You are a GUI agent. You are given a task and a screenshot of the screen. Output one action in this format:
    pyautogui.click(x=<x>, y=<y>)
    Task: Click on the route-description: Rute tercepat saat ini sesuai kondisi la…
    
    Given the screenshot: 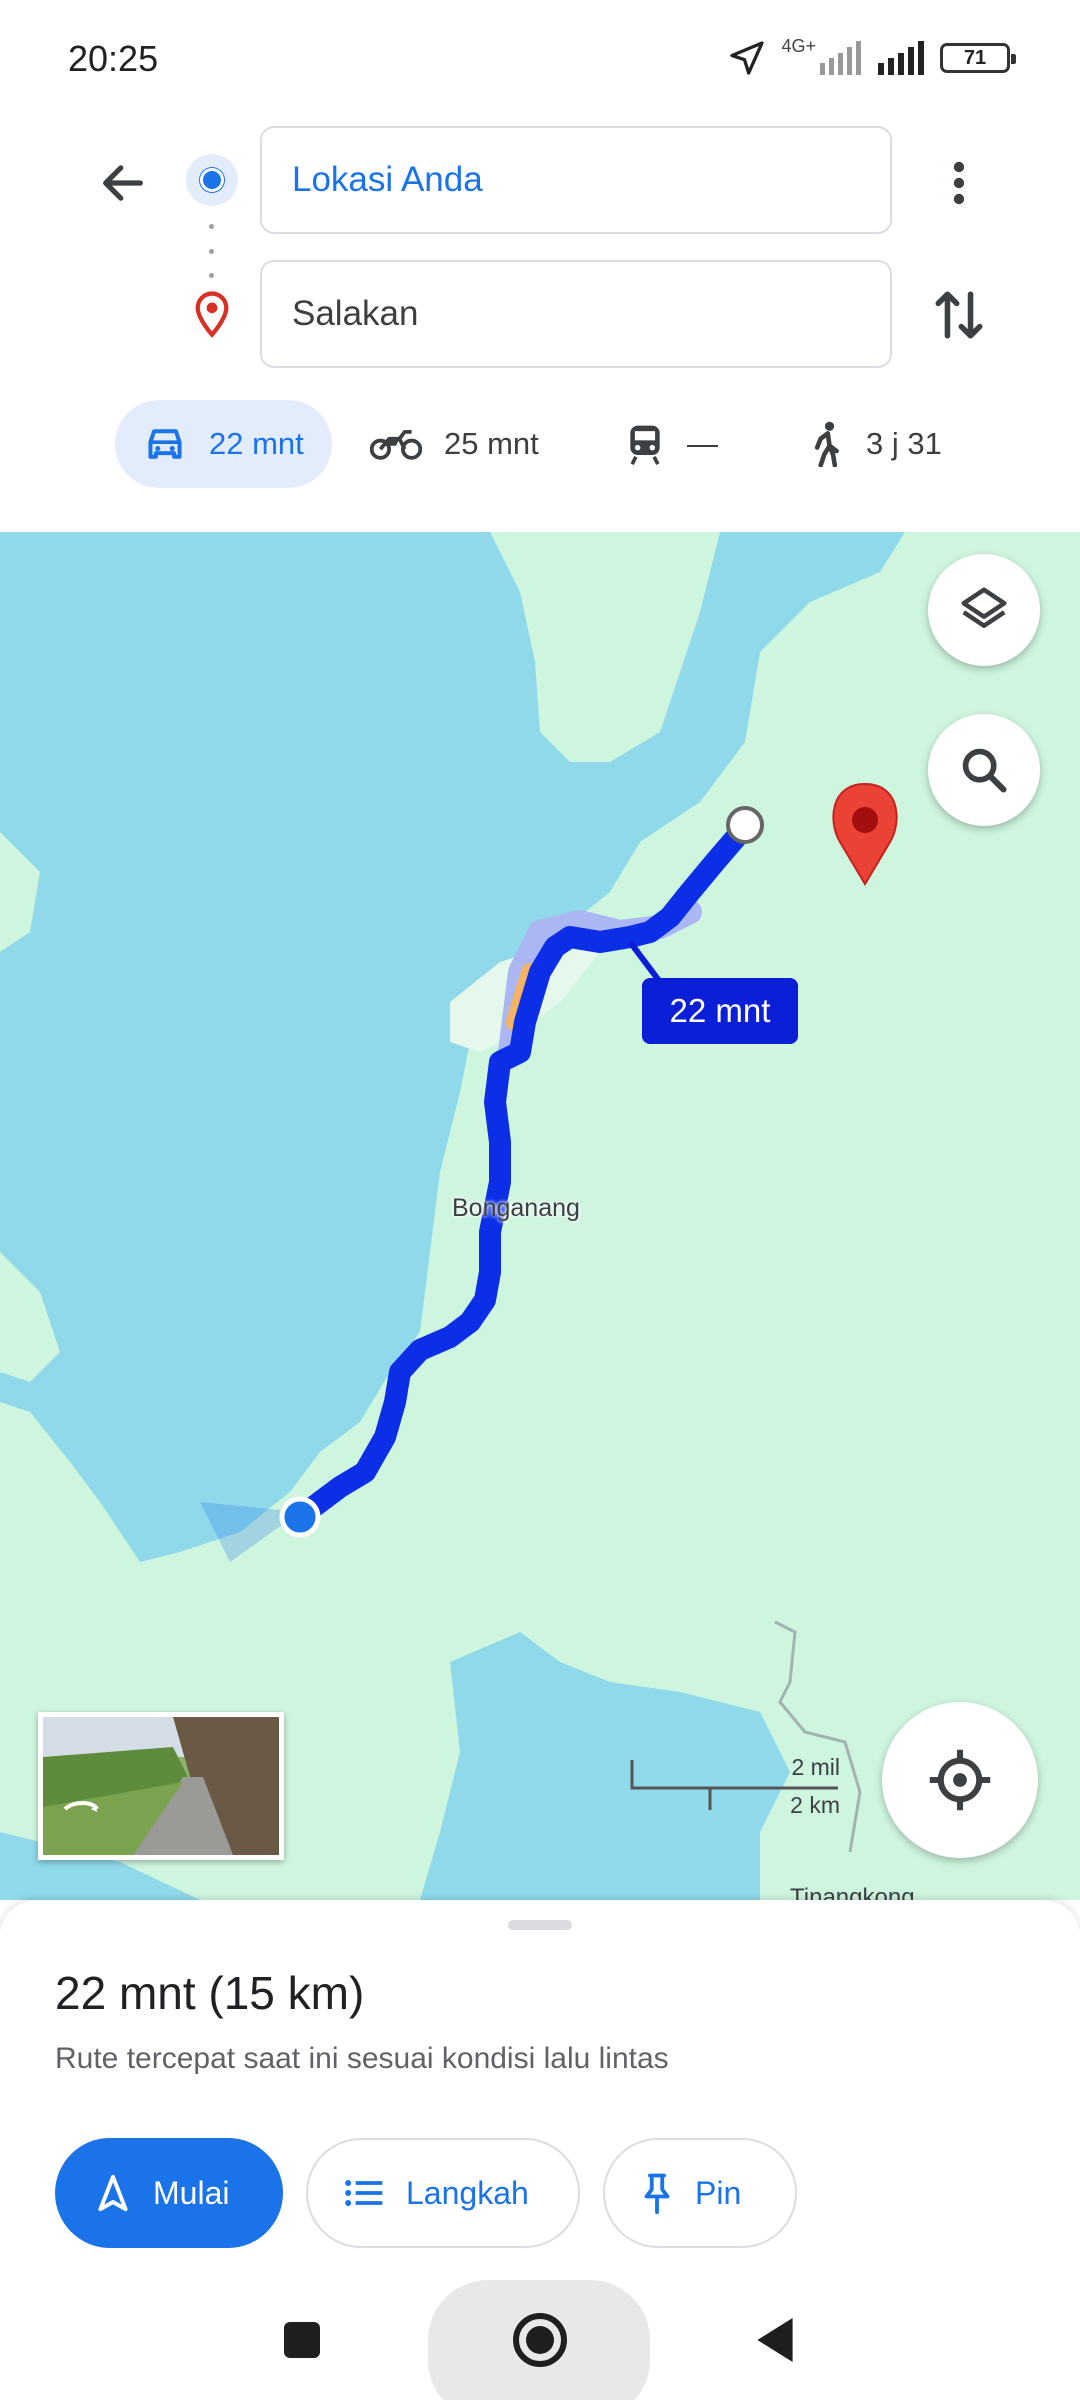 What is the action you would take?
    pyautogui.click(x=362, y=2058)
    